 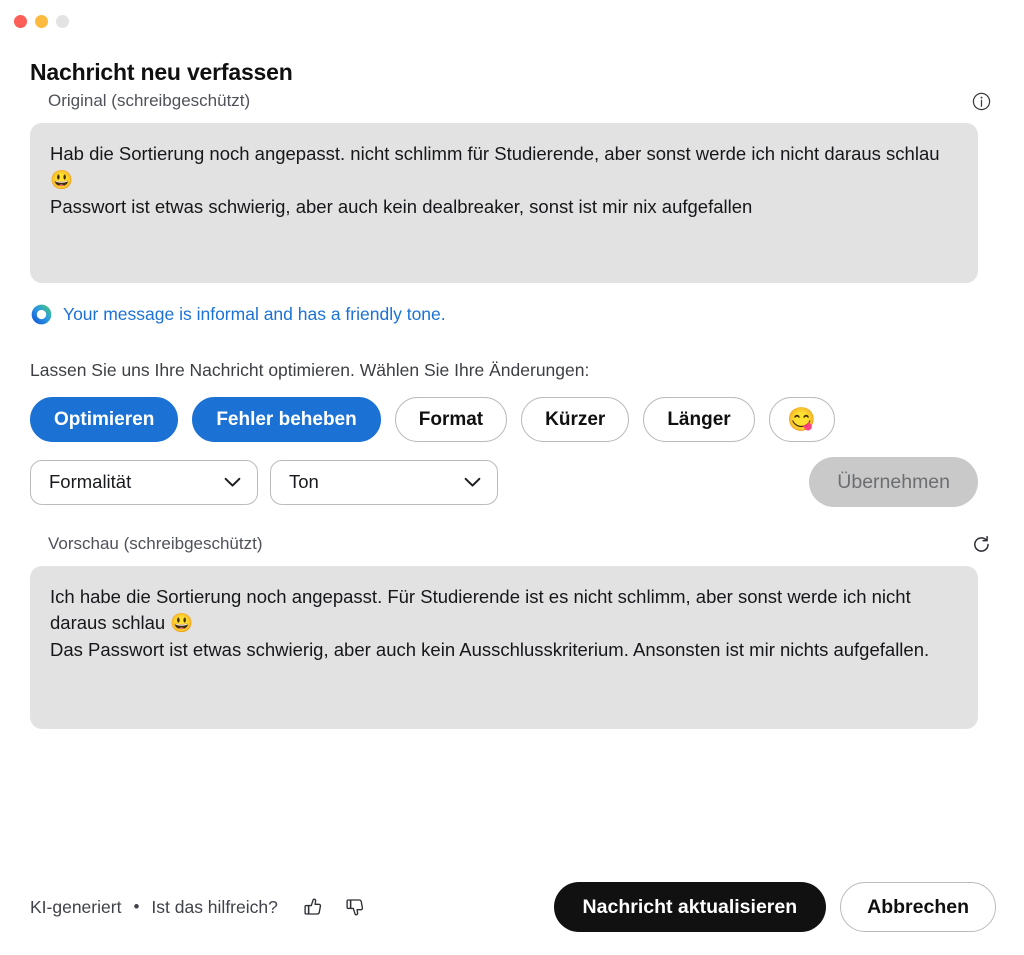 I want to click on chip-emoji: 😋, so click(x=801, y=419).